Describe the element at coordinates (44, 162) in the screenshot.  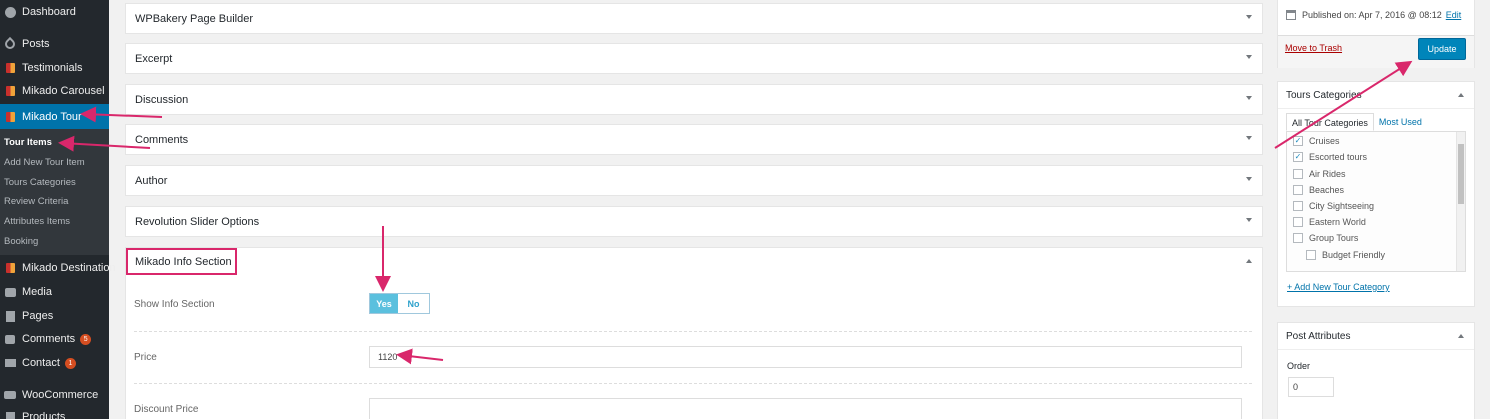
I see `submenu-add-new-tour-item: Add New Tour Item` at that location.